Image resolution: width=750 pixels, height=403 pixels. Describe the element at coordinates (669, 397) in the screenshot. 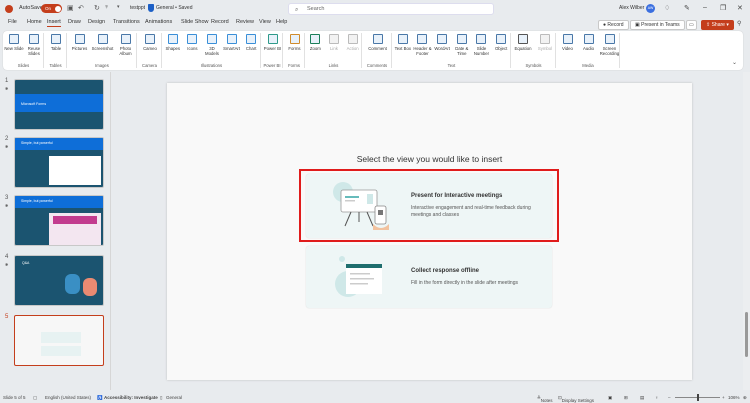

I see `zoom-out-button: –` at that location.